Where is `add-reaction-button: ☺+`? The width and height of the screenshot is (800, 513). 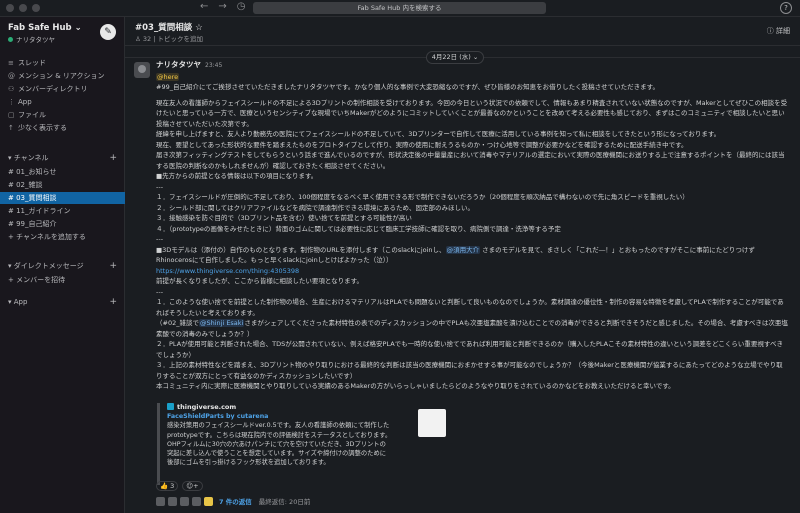
add-reaction-button: ☺+ is located at coordinates (192, 486).